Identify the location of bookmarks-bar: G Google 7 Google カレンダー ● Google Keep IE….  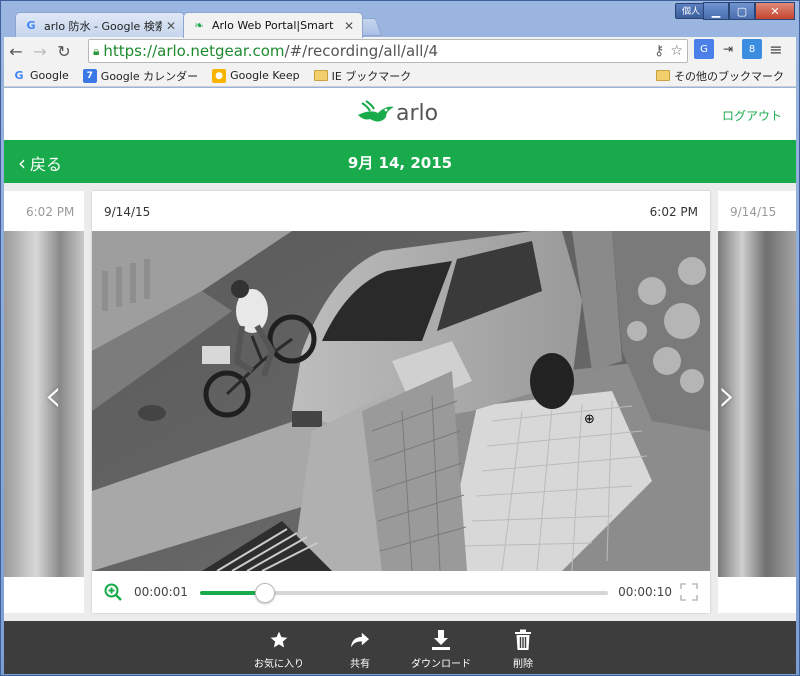
(400, 76).